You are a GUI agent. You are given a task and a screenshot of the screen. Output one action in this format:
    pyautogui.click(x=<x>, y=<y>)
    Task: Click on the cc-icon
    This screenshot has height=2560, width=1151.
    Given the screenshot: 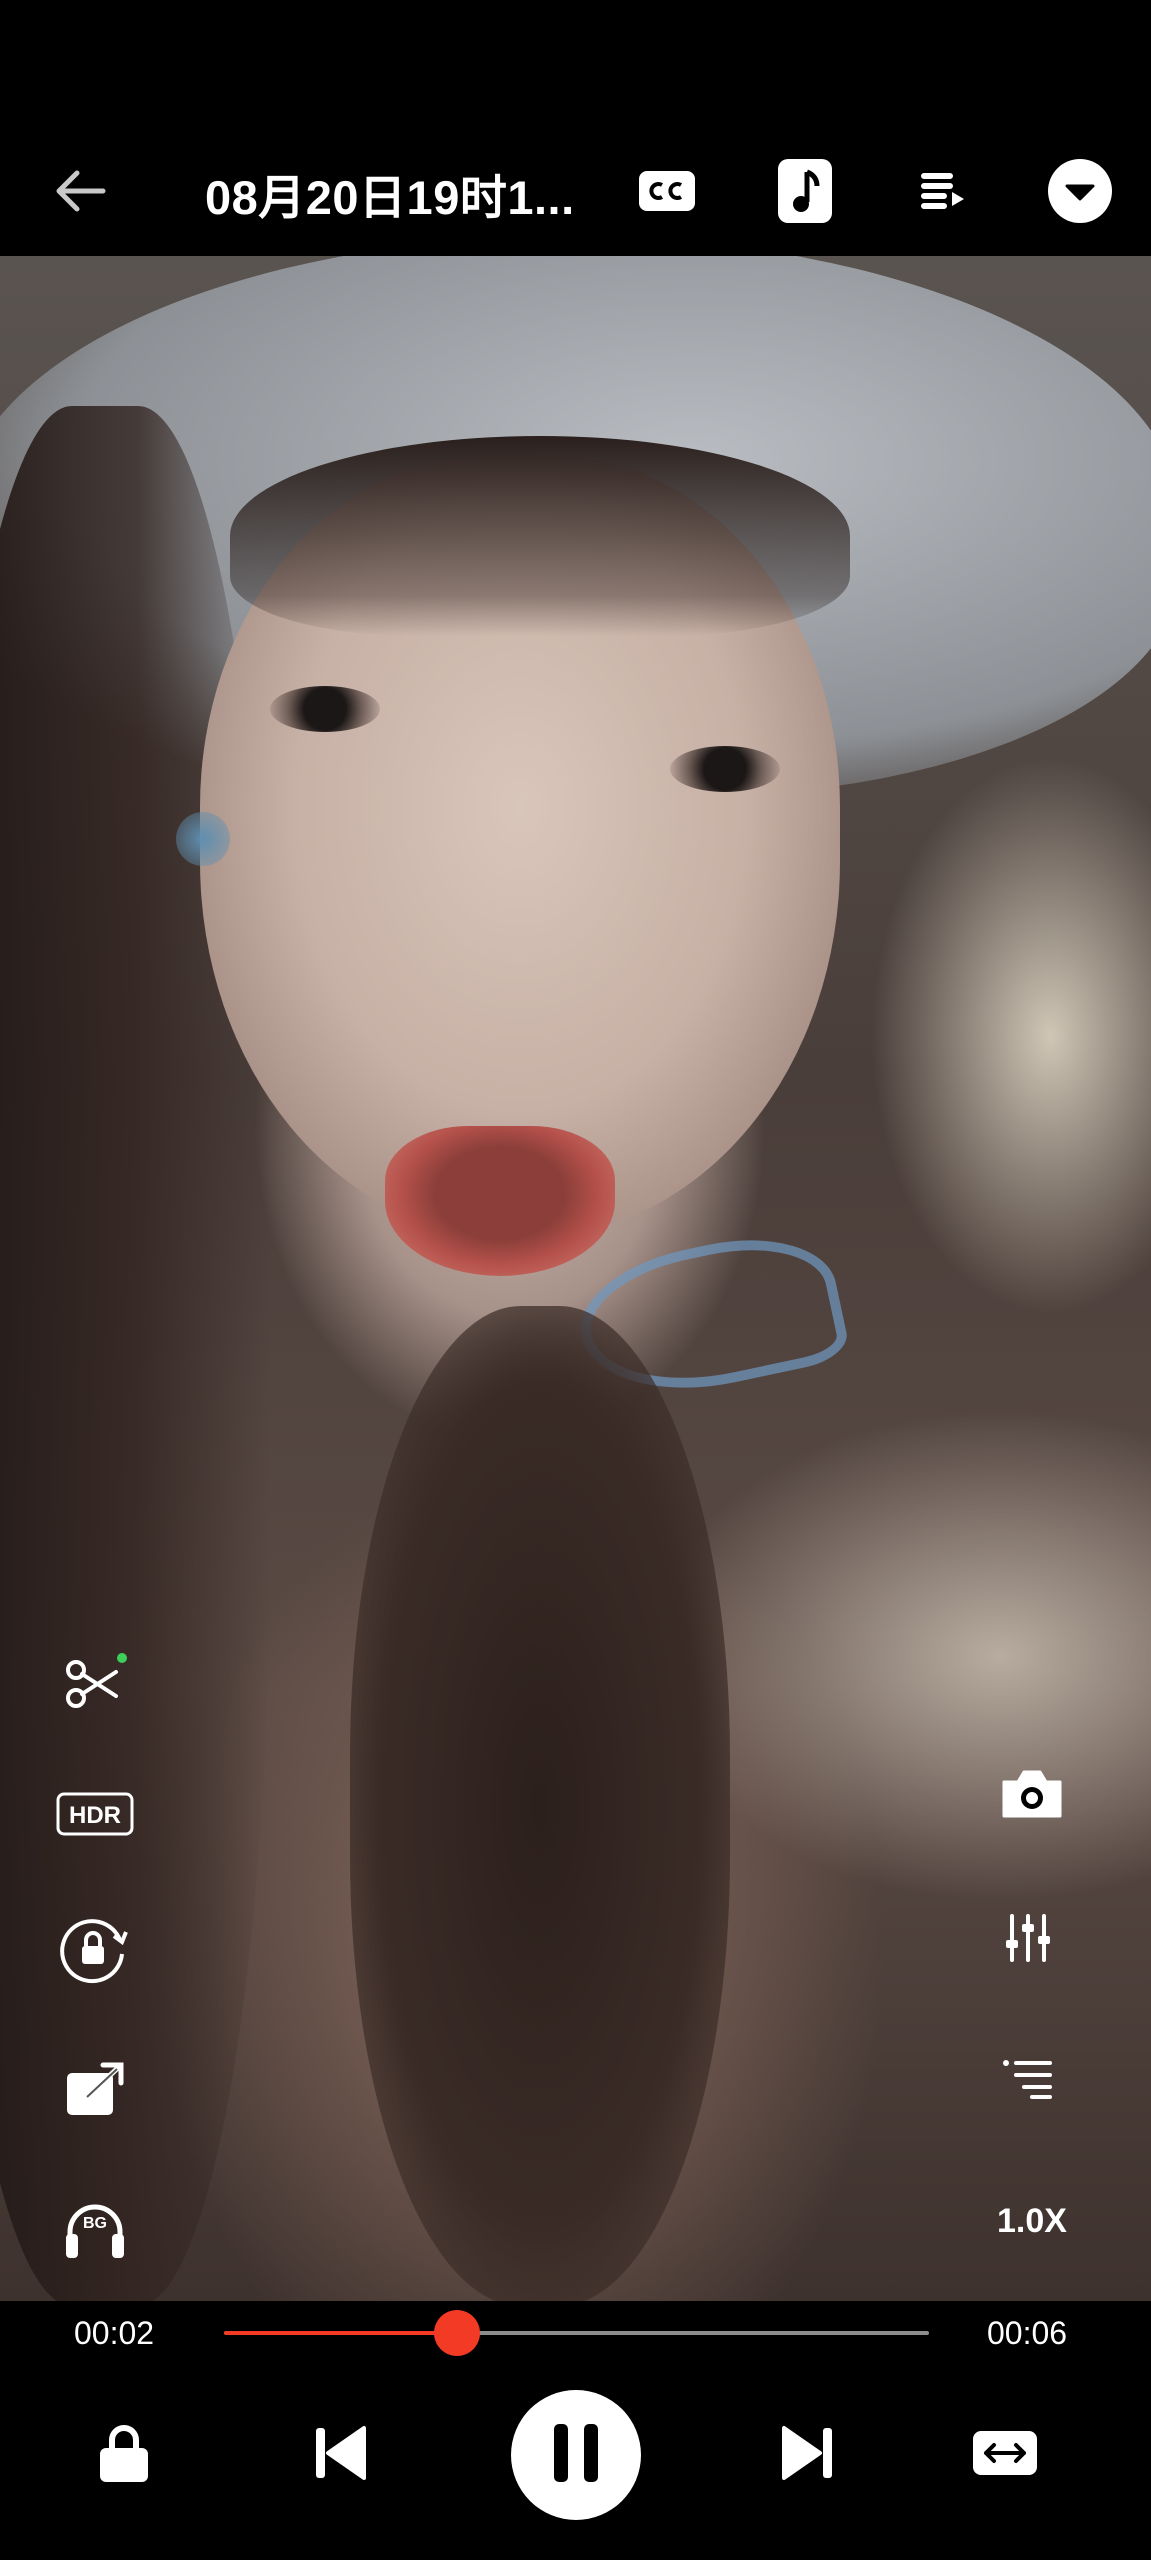 What is the action you would take?
    pyautogui.click(x=667, y=193)
    